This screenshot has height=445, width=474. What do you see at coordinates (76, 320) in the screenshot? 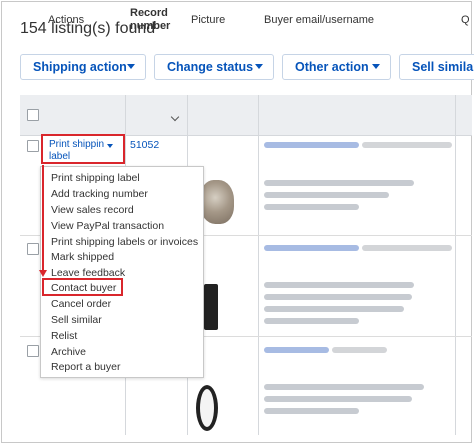
I see `menu-item-sell-similar: Sell similar` at bounding box center [76, 320].